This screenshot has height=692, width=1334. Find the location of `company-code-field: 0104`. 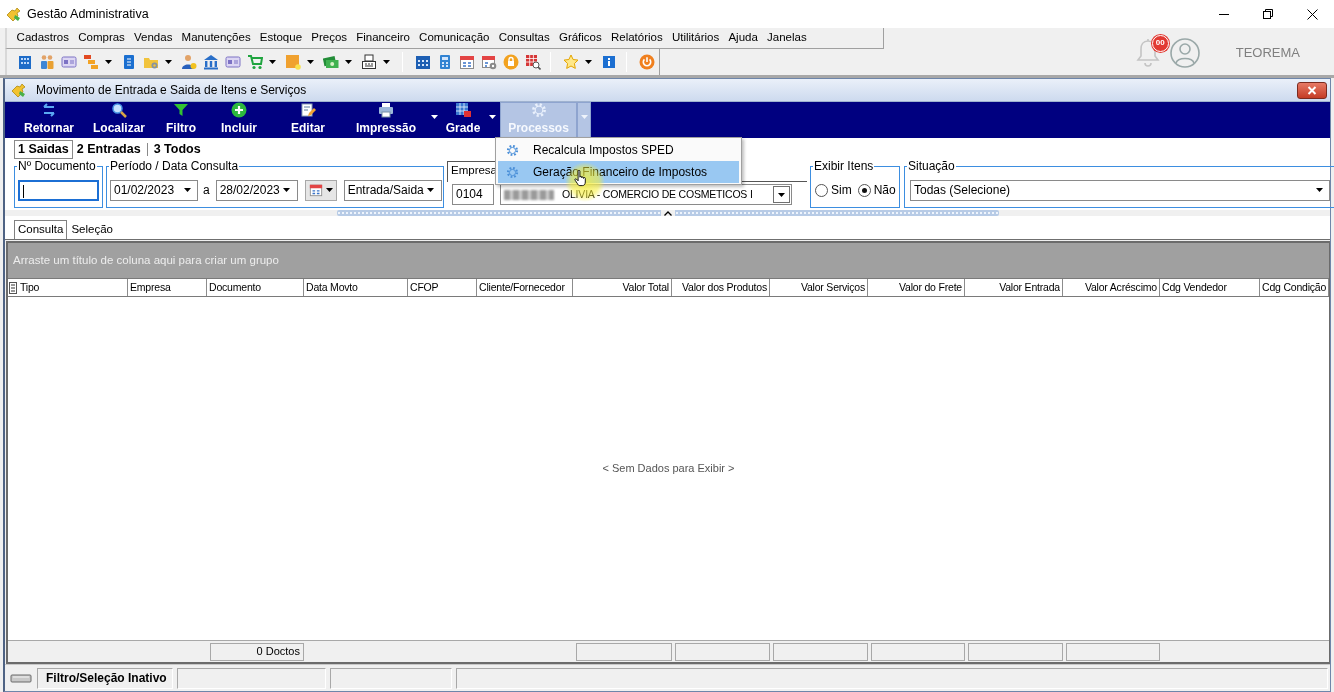

company-code-field: 0104 is located at coordinates (473, 194).